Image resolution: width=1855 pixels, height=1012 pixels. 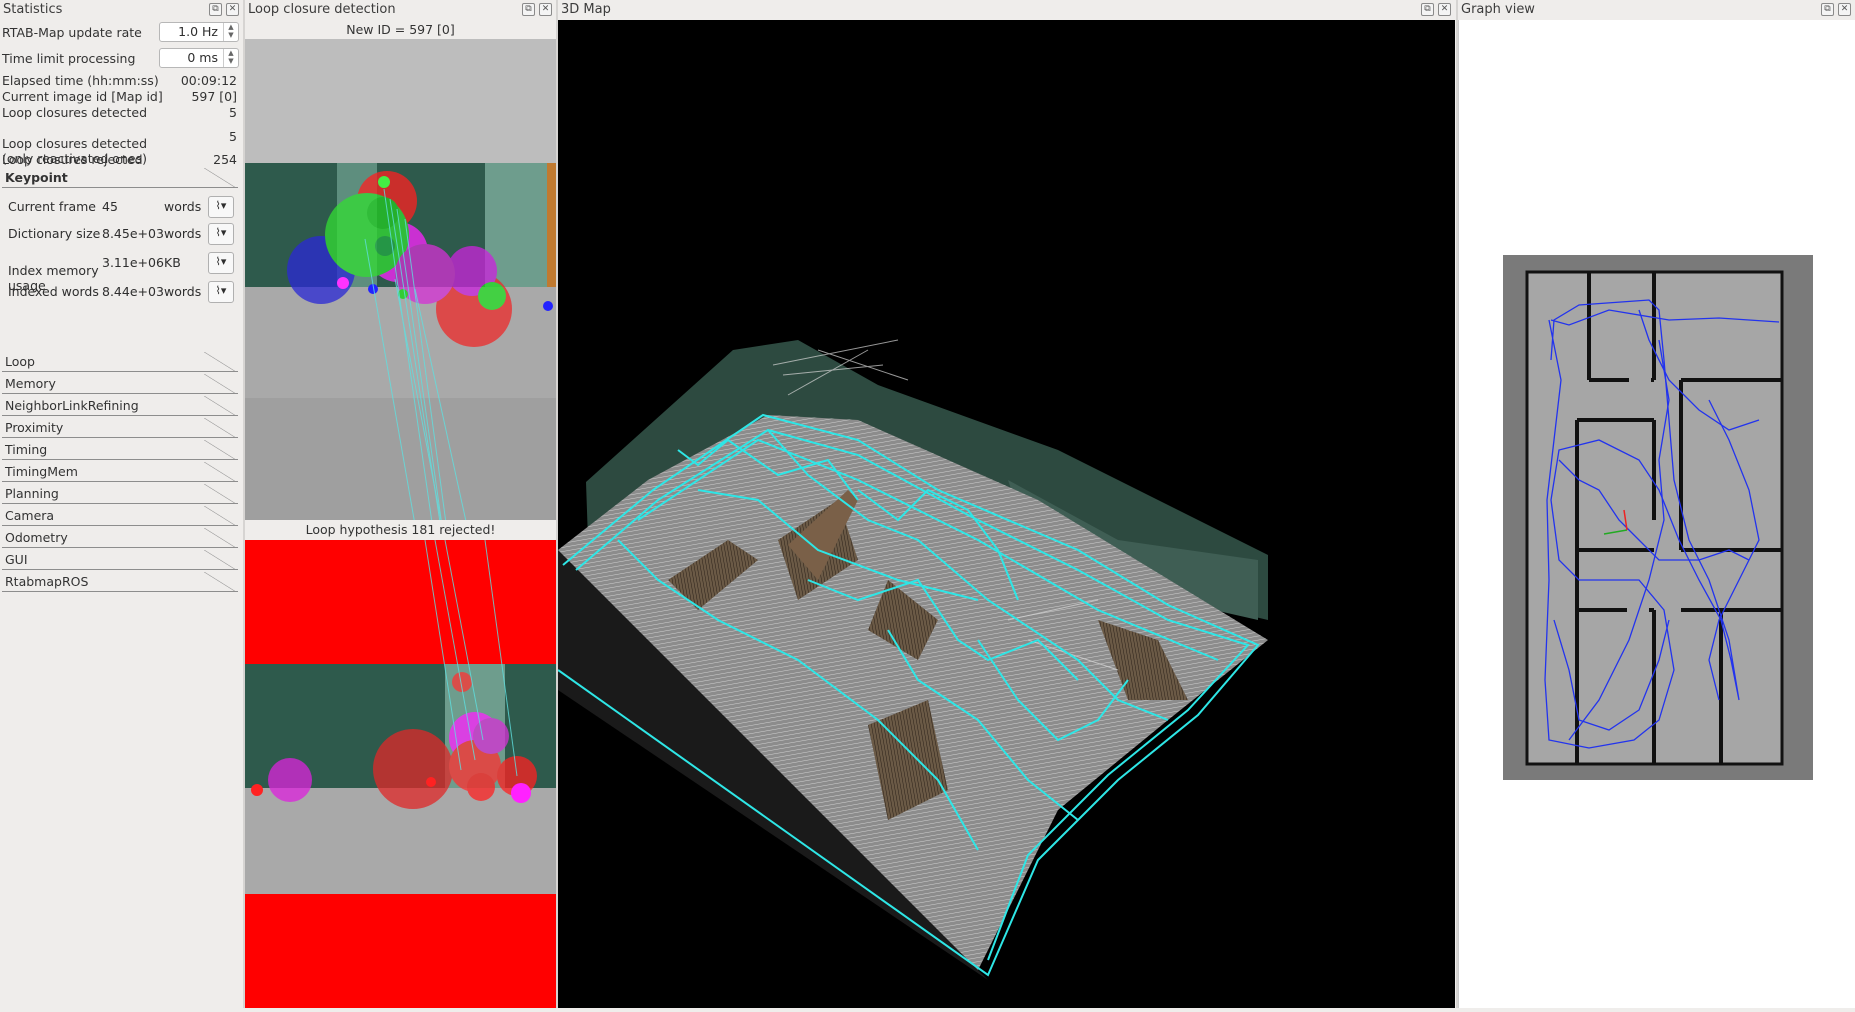 I want to click on stat-row: Elapsed time (hh:mm:ss) 00:09:12, so click(x=120, y=80).